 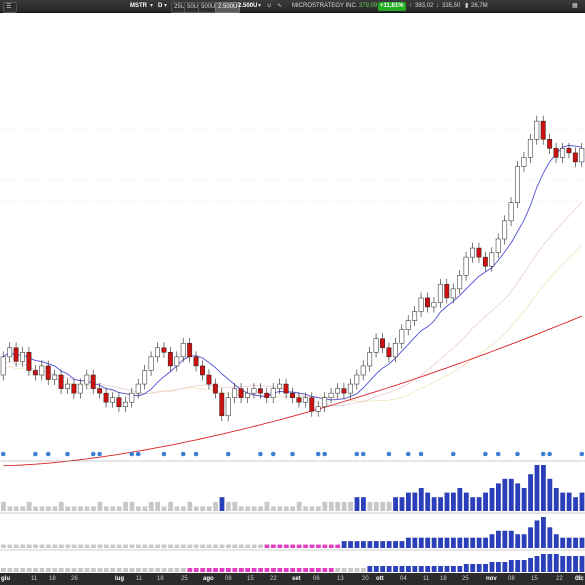 I want to click on date-tick-label: ott, so click(x=380, y=579).